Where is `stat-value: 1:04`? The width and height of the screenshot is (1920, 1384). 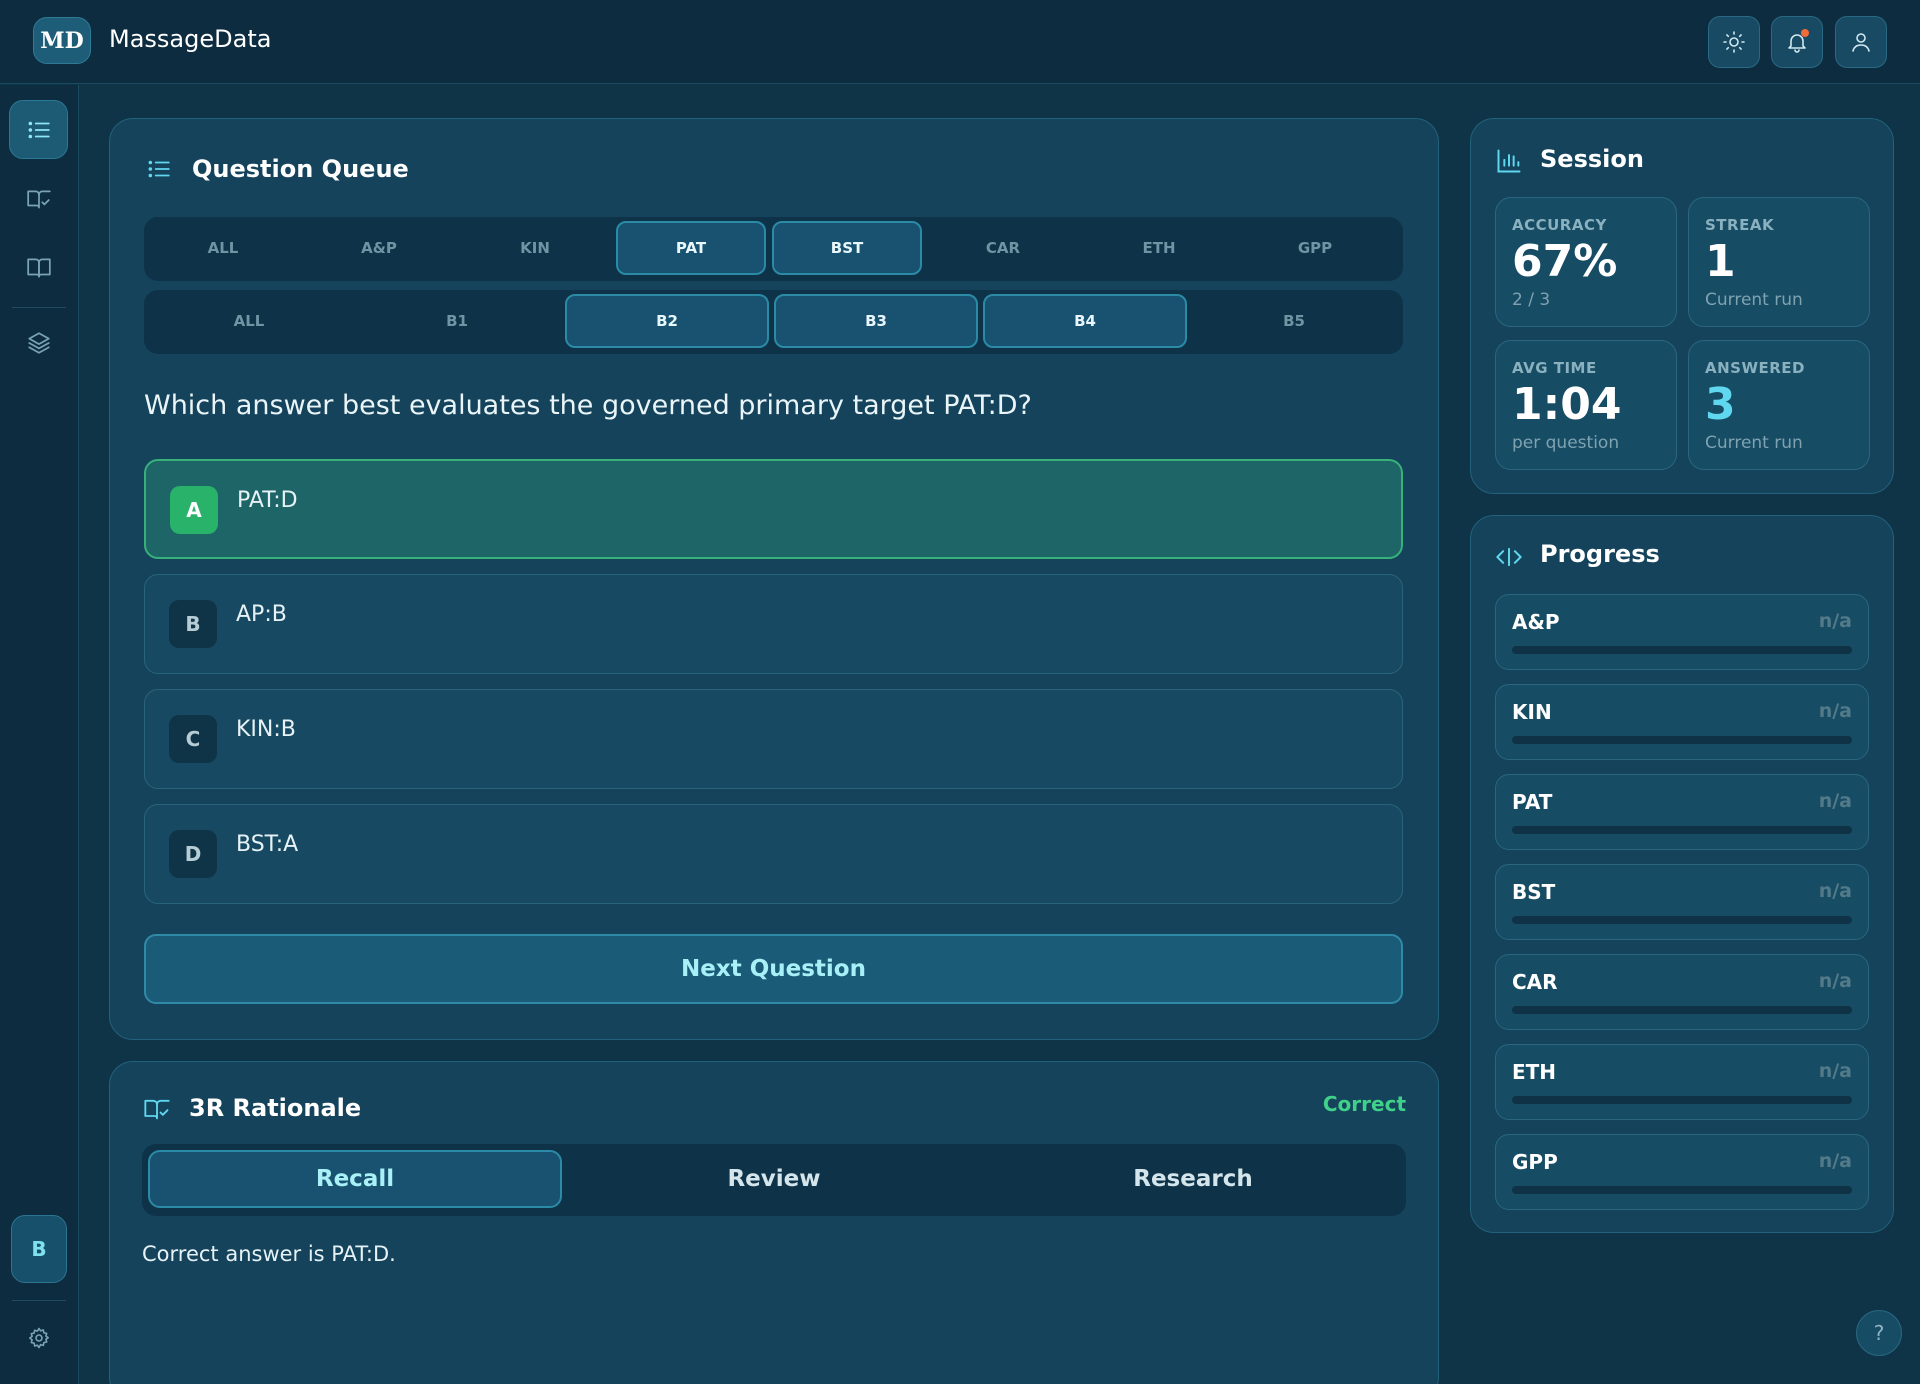
stat-value: 1:04 is located at coordinates (1567, 404).